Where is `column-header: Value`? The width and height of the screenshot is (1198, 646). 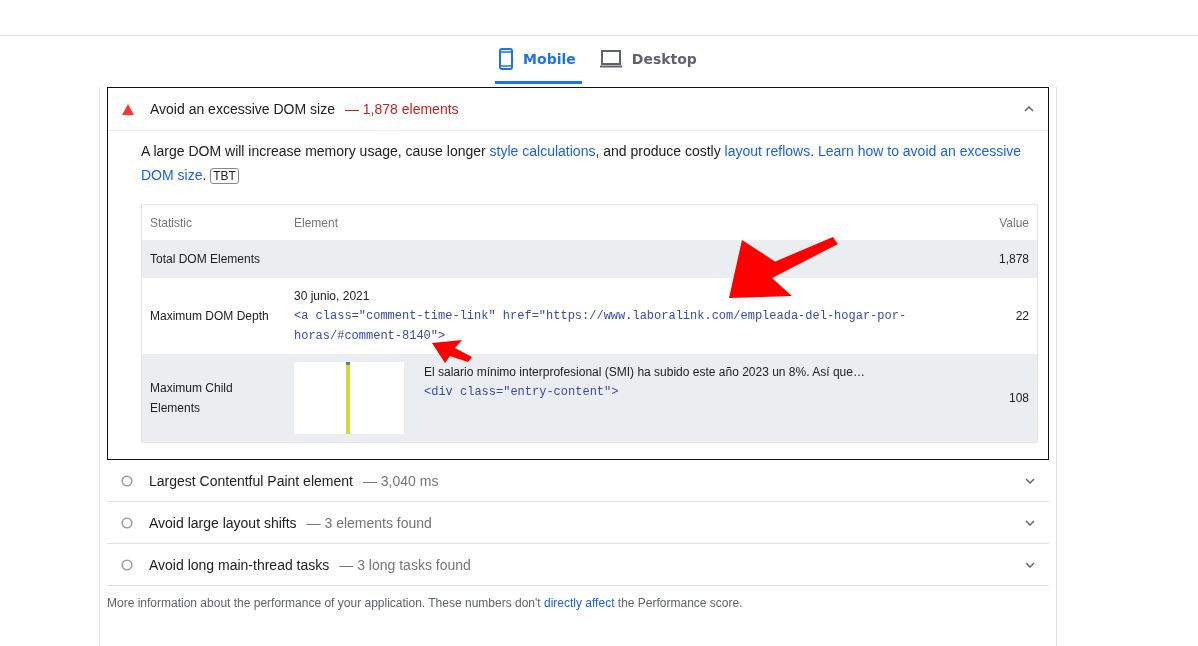
column-header: Value is located at coordinates (1014, 222).